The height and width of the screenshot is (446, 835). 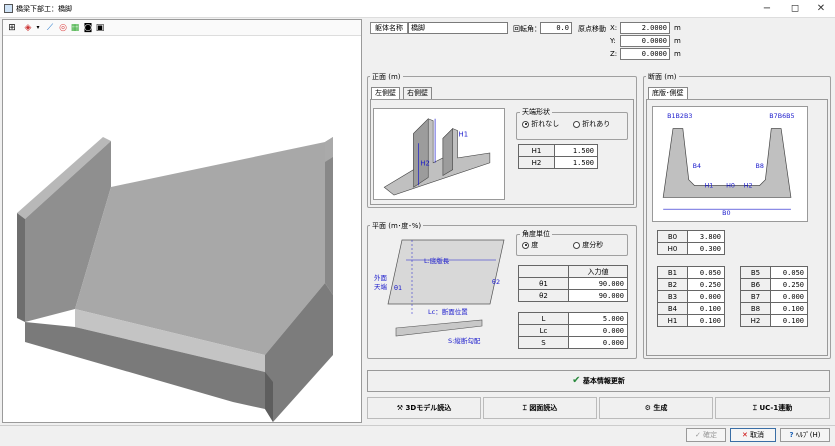 What do you see at coordinates (755, 308) in the screenshot?
I see `row-key: B8` at bounding box center [755, 308].